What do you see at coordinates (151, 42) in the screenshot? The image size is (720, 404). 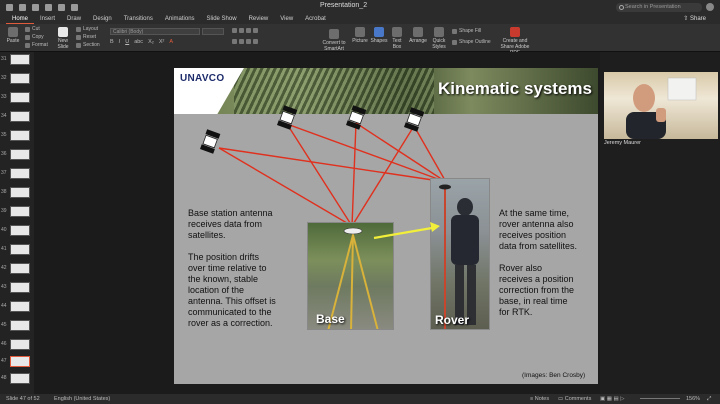 I see `subscript-icon: X₂` at bounding box center [151, 42].